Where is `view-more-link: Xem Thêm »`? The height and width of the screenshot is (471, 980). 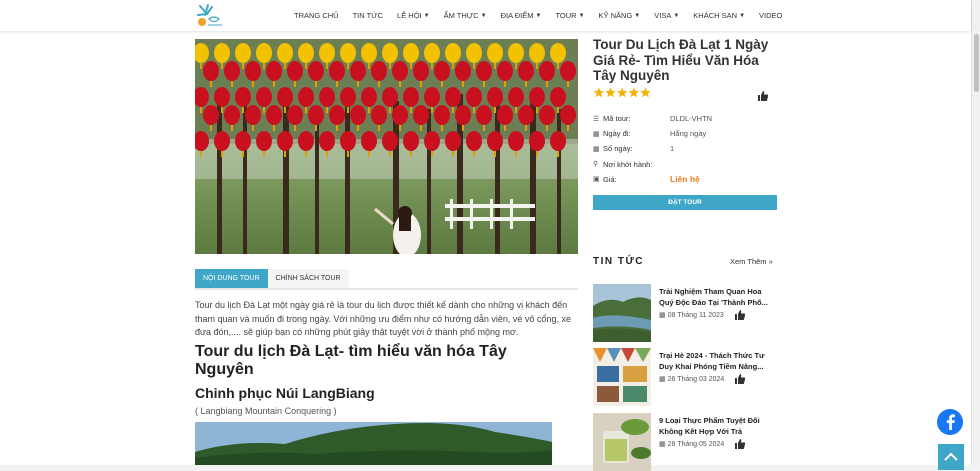 view-more-link: Xem Thêm » is located at coordinates (751, 261).